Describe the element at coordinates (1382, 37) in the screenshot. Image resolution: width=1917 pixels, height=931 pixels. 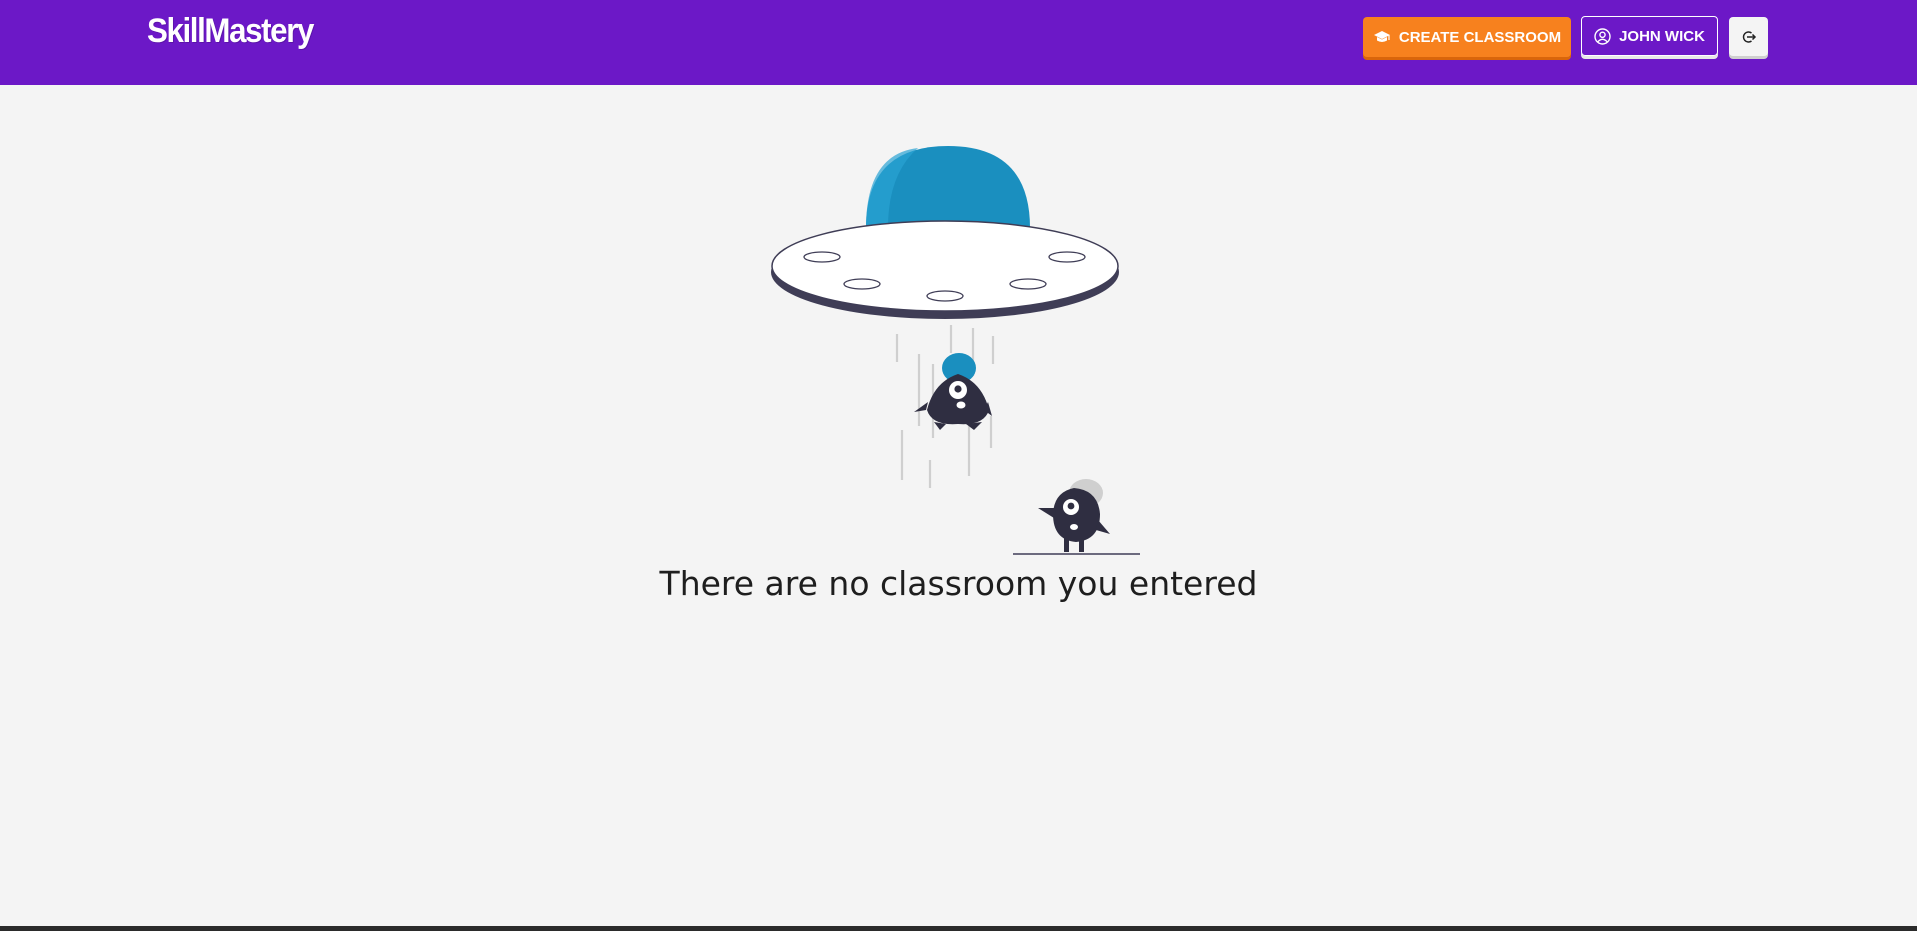
I see `graduation-cap-icon` at that location.